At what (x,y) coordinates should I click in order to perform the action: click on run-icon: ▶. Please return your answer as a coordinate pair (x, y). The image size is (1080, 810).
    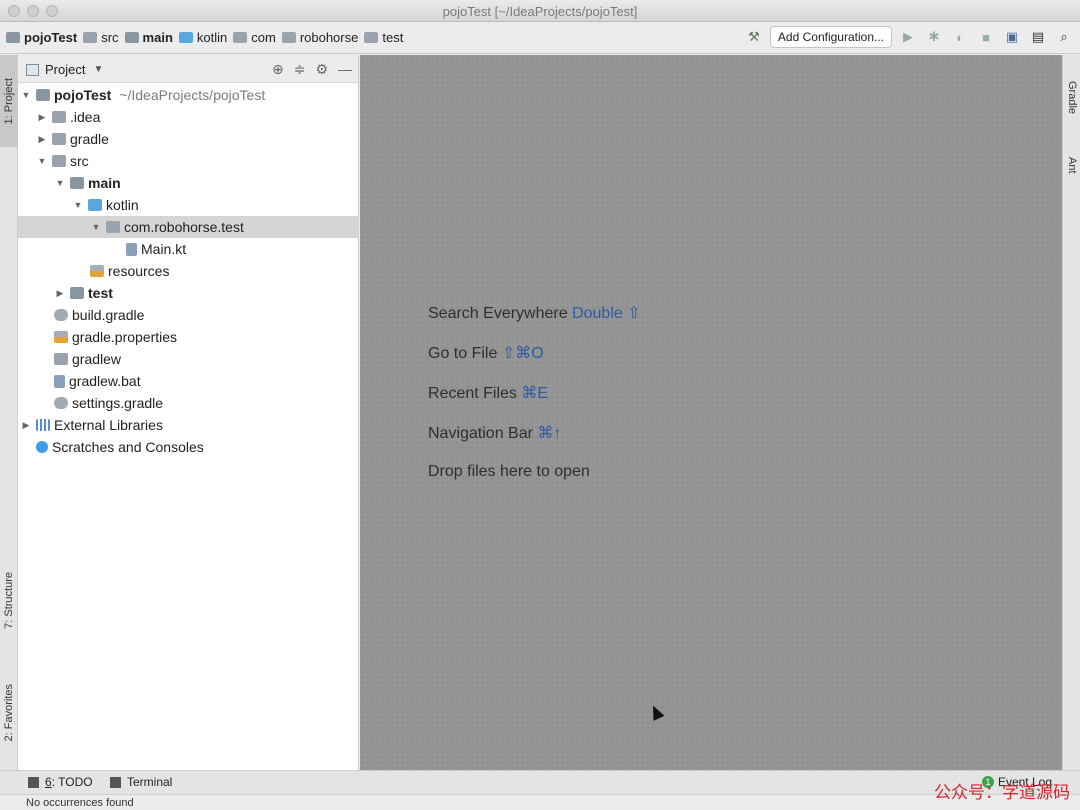
    Looking at the image, I should click on (908, 37).